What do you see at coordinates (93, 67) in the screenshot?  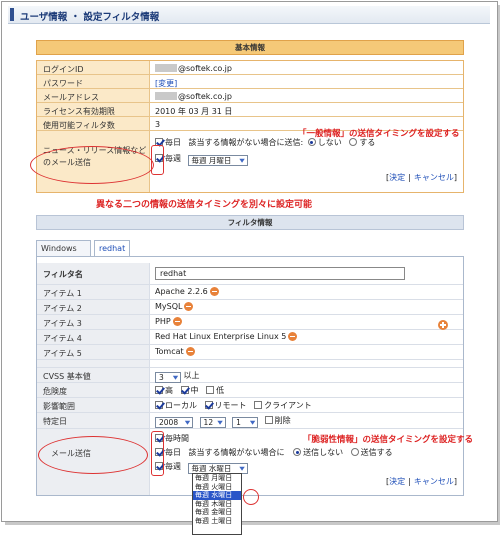 I see `label-login-id: ログインID` at bounding box center [93, 67].